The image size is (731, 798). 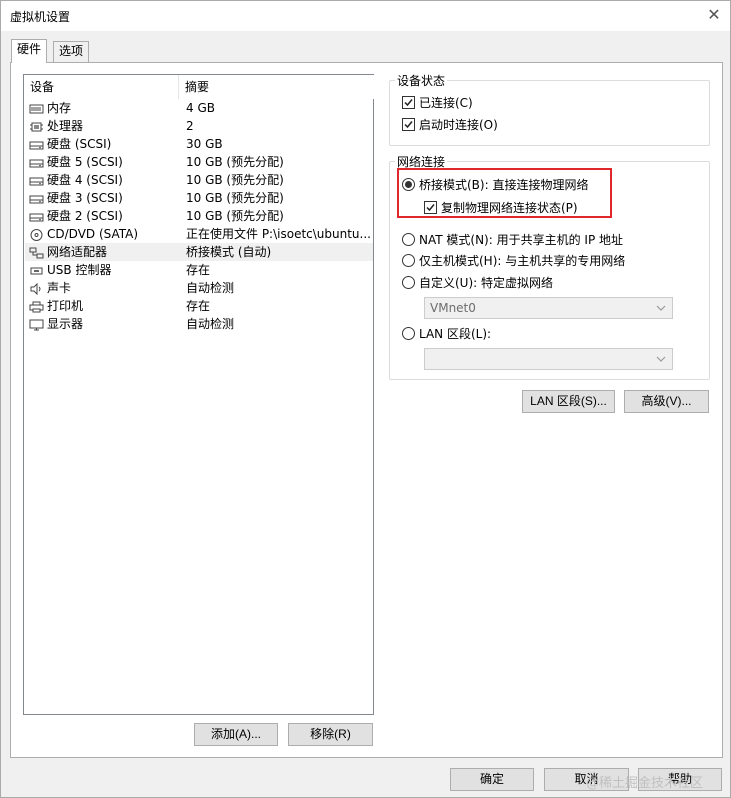 I want to click on table-row: 硬盘 (SCSI) 30 GB, so click(x=199, y=144).